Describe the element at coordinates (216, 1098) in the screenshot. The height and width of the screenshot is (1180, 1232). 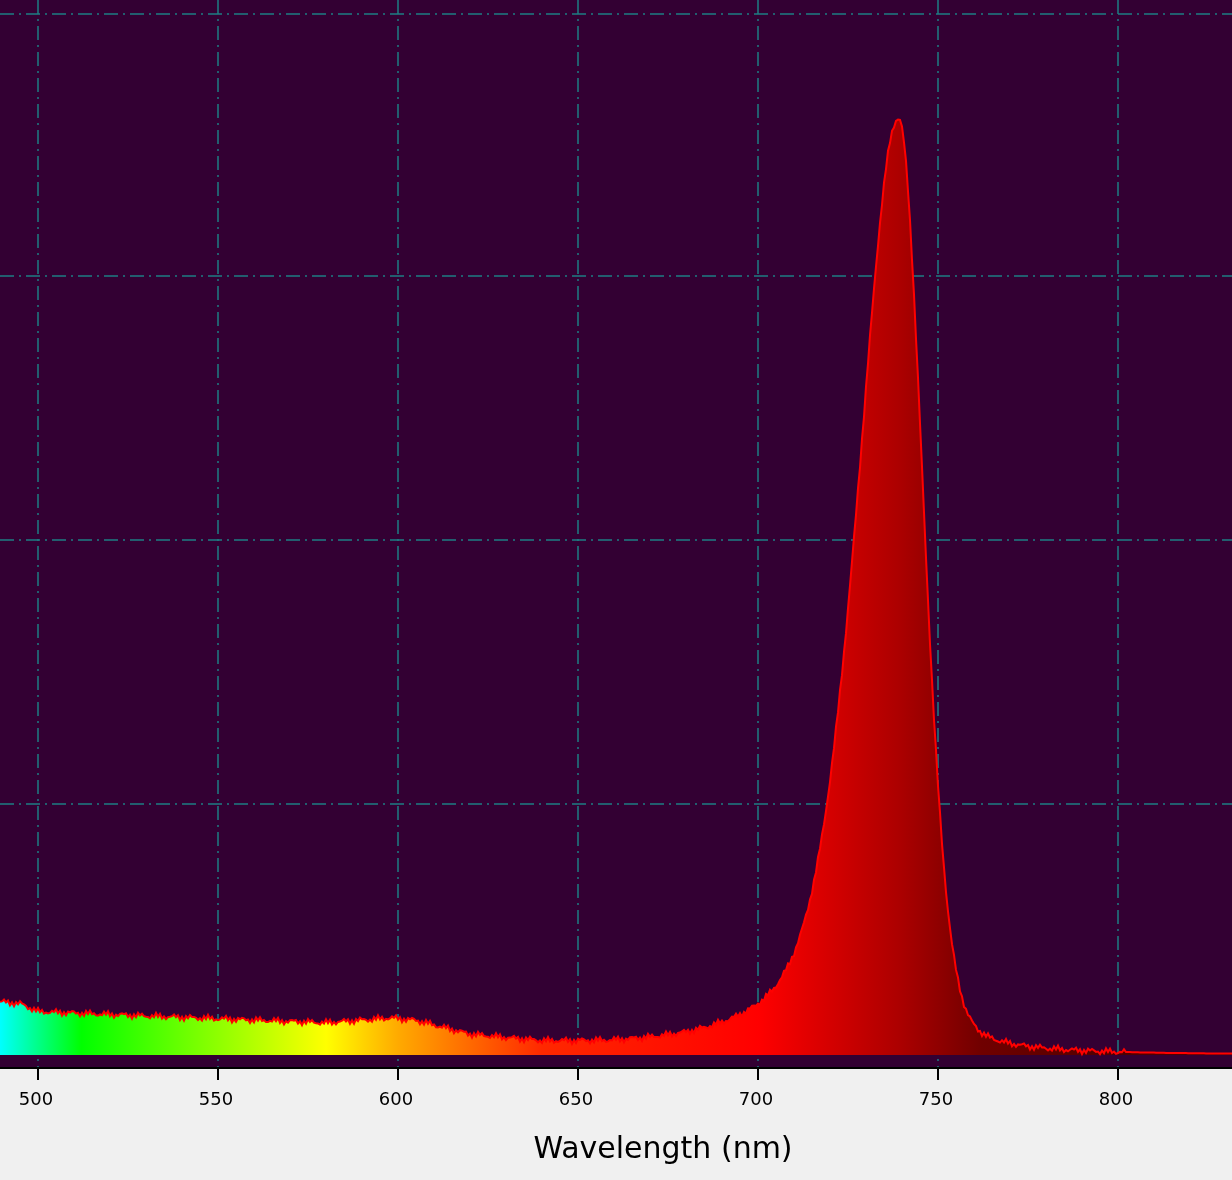
I see `tick-label: 550` at that location.